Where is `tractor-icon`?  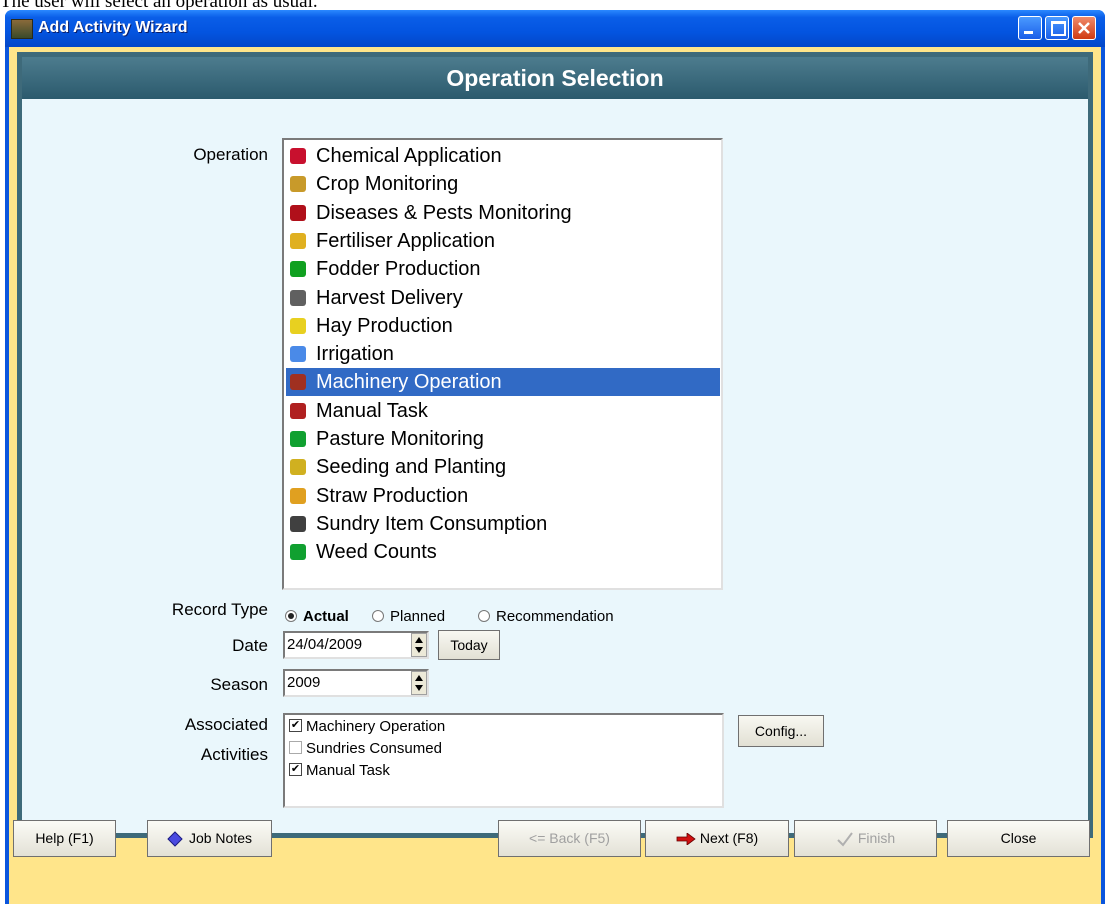 tractor-icon is located at coordinates (298, 382).